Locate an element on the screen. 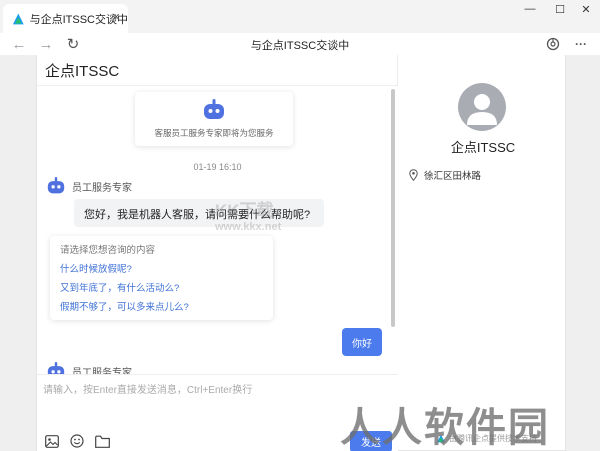 Image resolution: width=600 pixels, height=451 pixels. navigation-bar: ← → ↻ 与企点ITSSC交谈中 ··· is located at coordinates (300, 44).